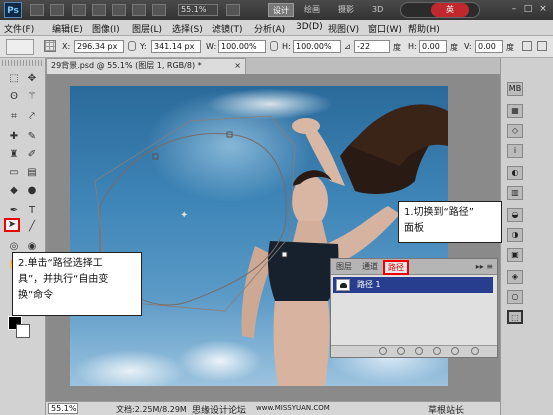  What do you see at coordinates (151, 409) in the screenshot?
I see `document-size-info: 文档:2.25M/8.29M` at bounding box center [151, 409].